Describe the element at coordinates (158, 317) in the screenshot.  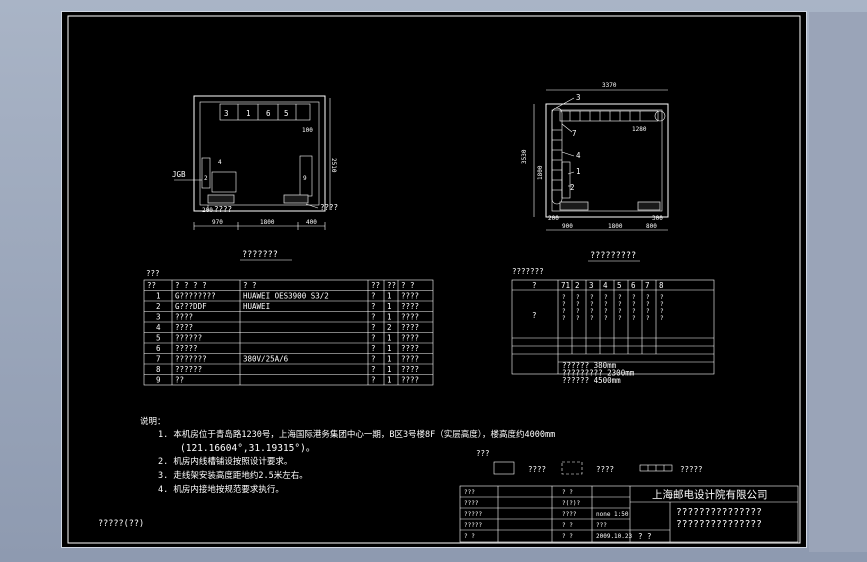
I see `equipment-table-cell: 3` at that location.